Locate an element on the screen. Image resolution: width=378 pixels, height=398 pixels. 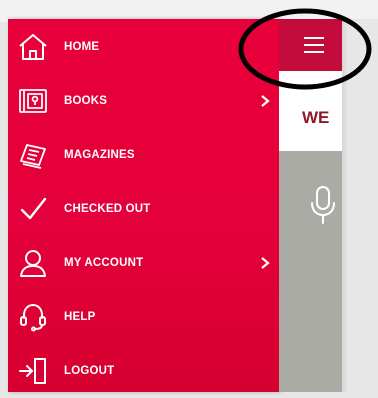
sidebar-item-magazines: MAGAZINES is located at coordinates (143, 155).